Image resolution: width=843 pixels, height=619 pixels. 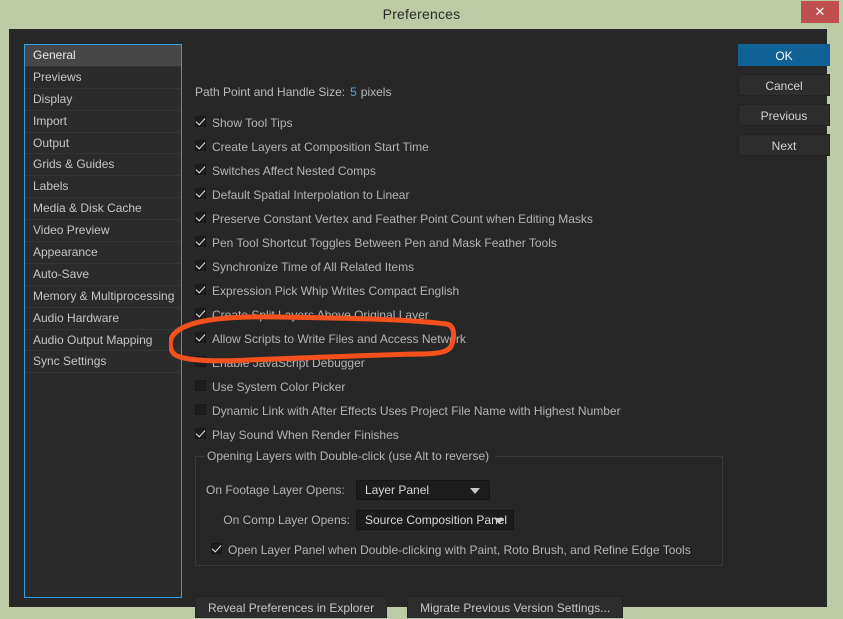 What do you see at coordinates (103, 253) in the screenshot?
I see `sidebar-item-appearance: Appearance` at bounding box center [103, 253].